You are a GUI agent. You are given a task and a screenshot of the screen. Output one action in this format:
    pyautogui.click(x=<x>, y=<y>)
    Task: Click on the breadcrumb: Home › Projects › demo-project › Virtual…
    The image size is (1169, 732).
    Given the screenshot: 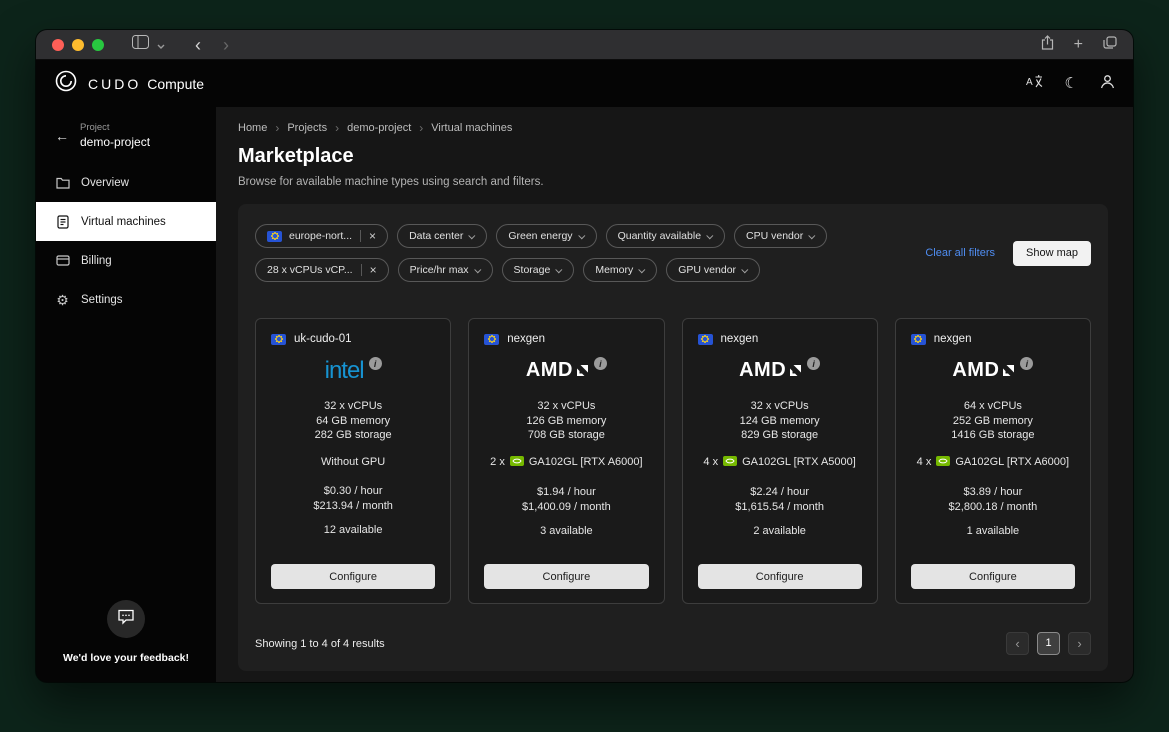 What is the action you would take?
    pyautogui.click(x=673, y=128)
    